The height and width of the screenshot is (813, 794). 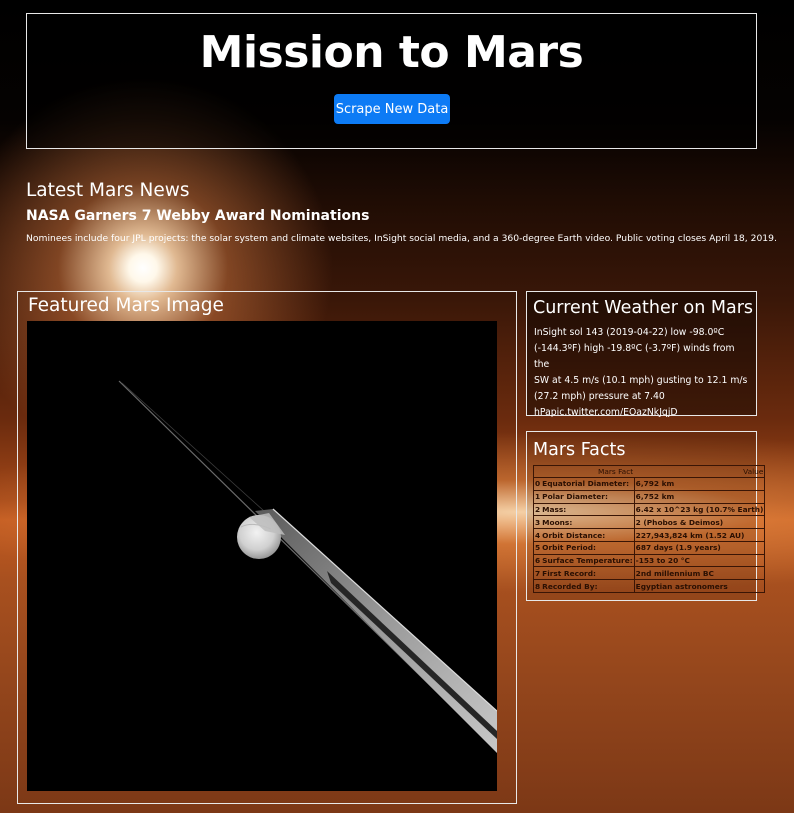 I want to click on table-cell-label: Surface Temperature:, so click(x=588, y=560).